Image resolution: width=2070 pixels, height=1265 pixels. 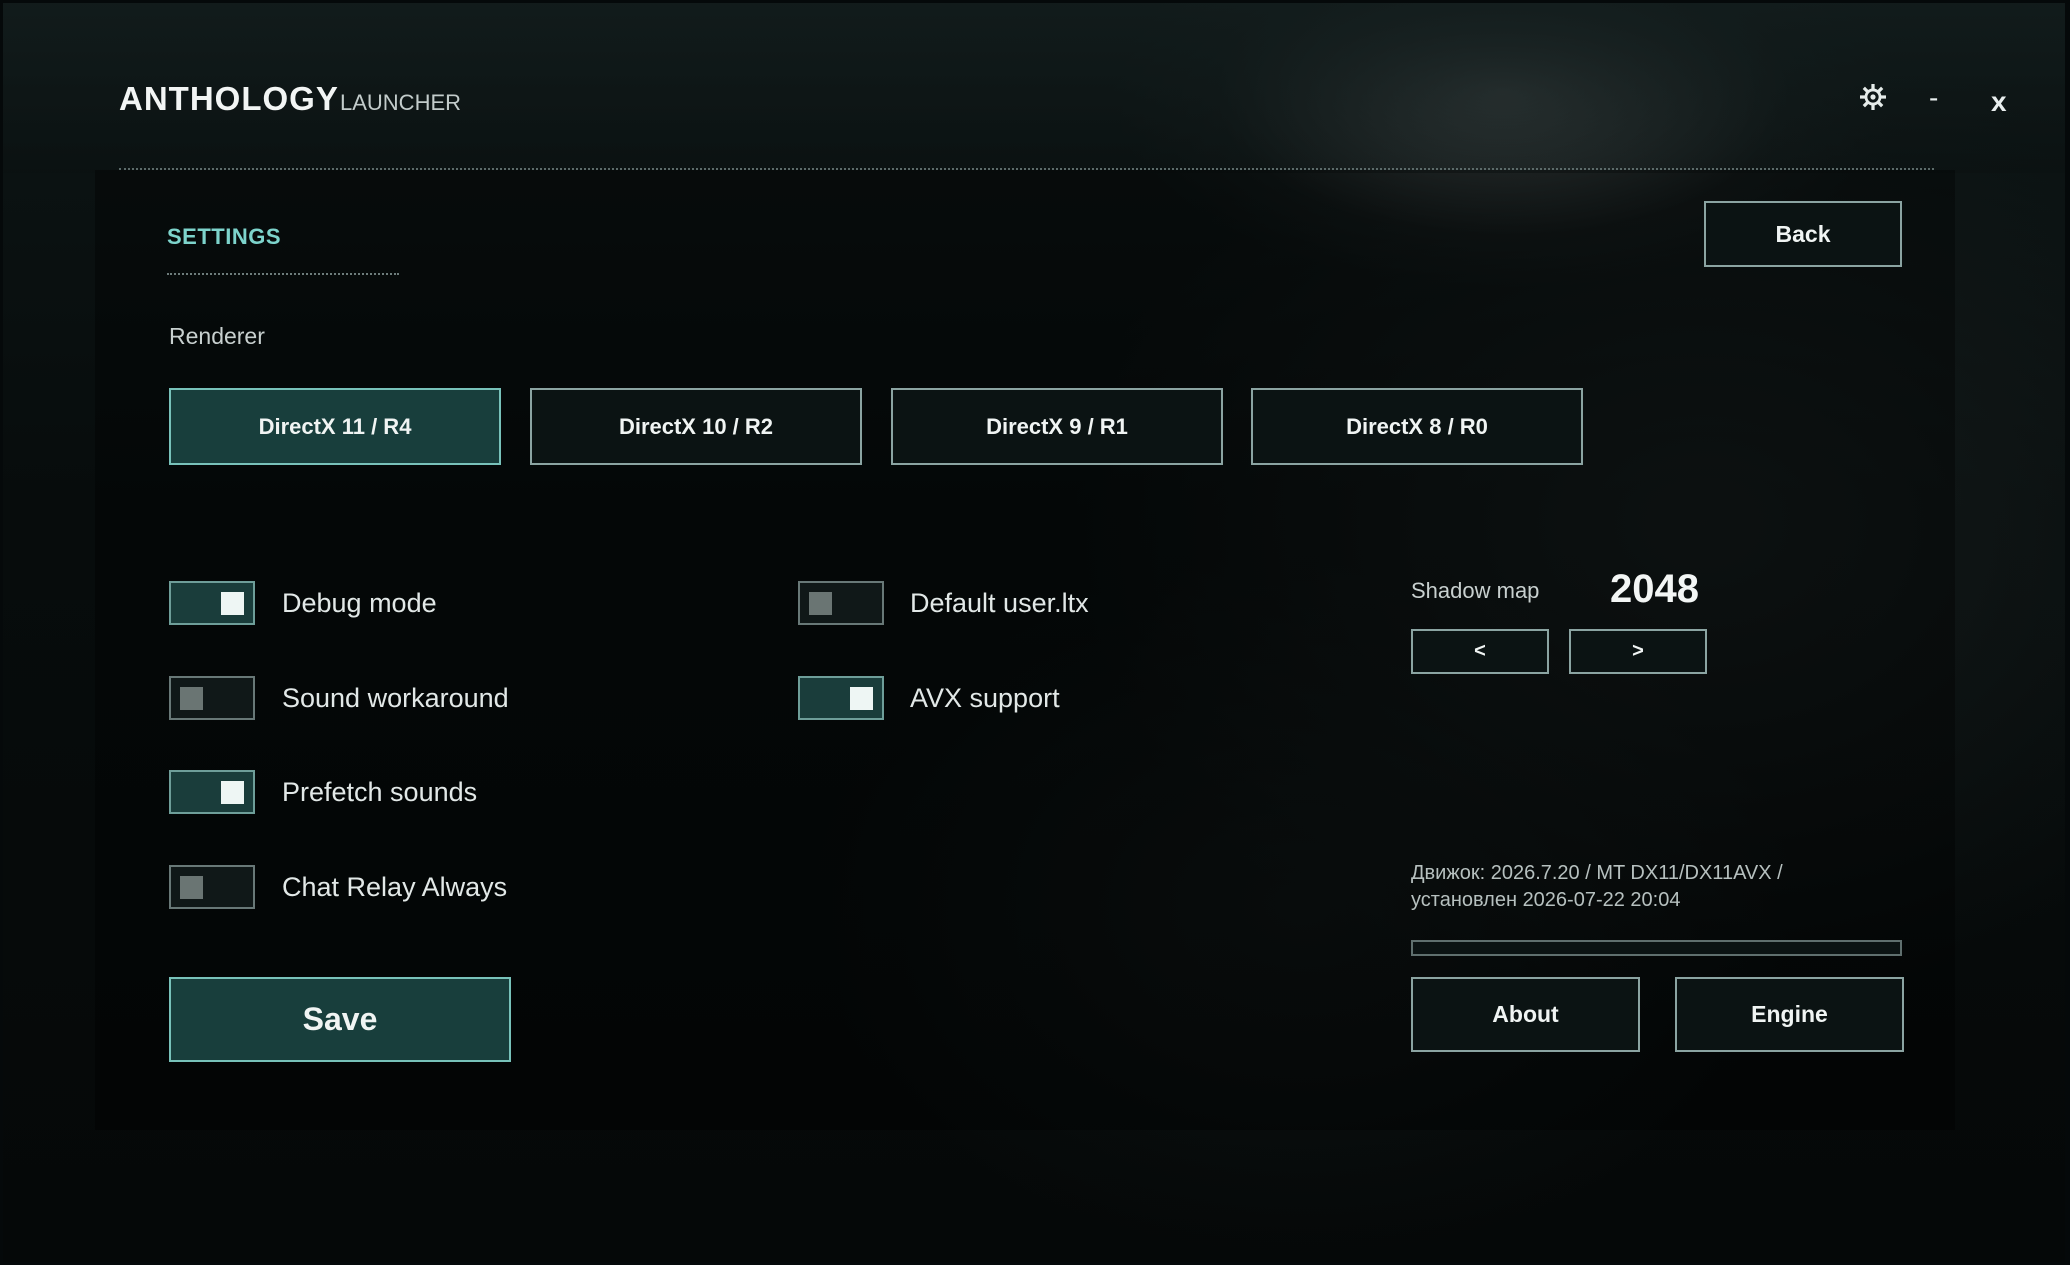 I want to click on shadow-map-prev-button: <, so click(x=1480, y=651).